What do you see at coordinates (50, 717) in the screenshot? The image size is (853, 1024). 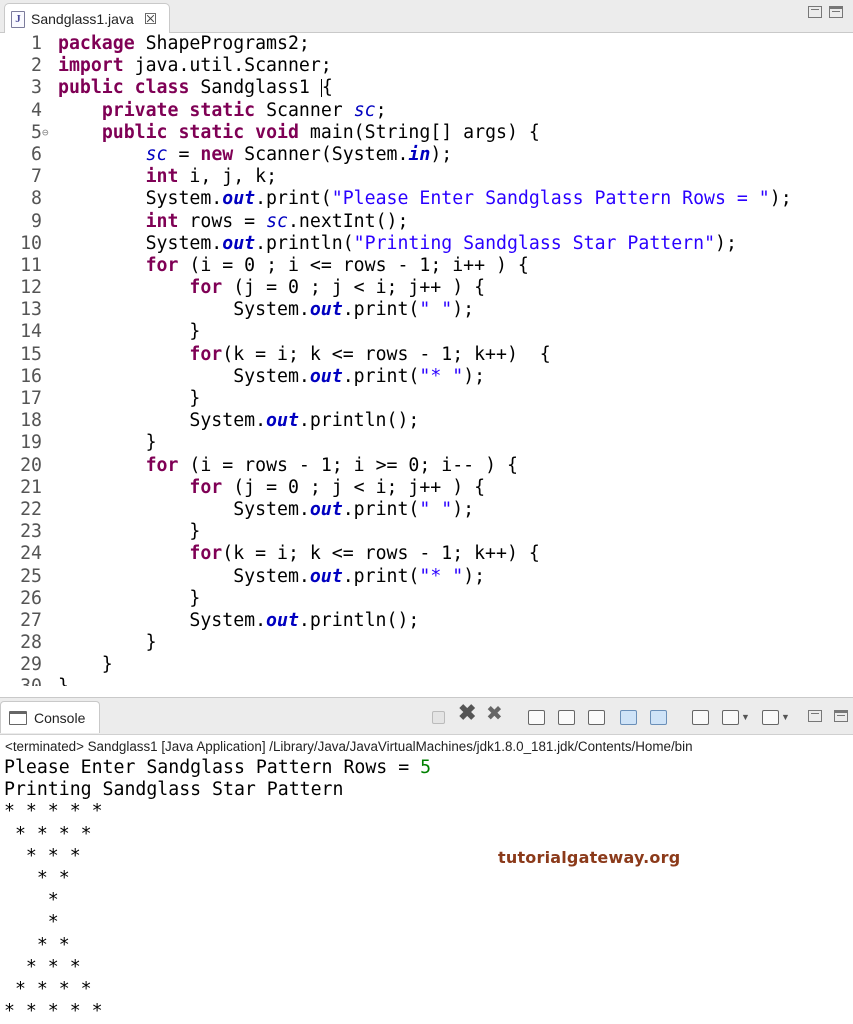 I see `console-tab: Console` at bounding box center [50, 717].